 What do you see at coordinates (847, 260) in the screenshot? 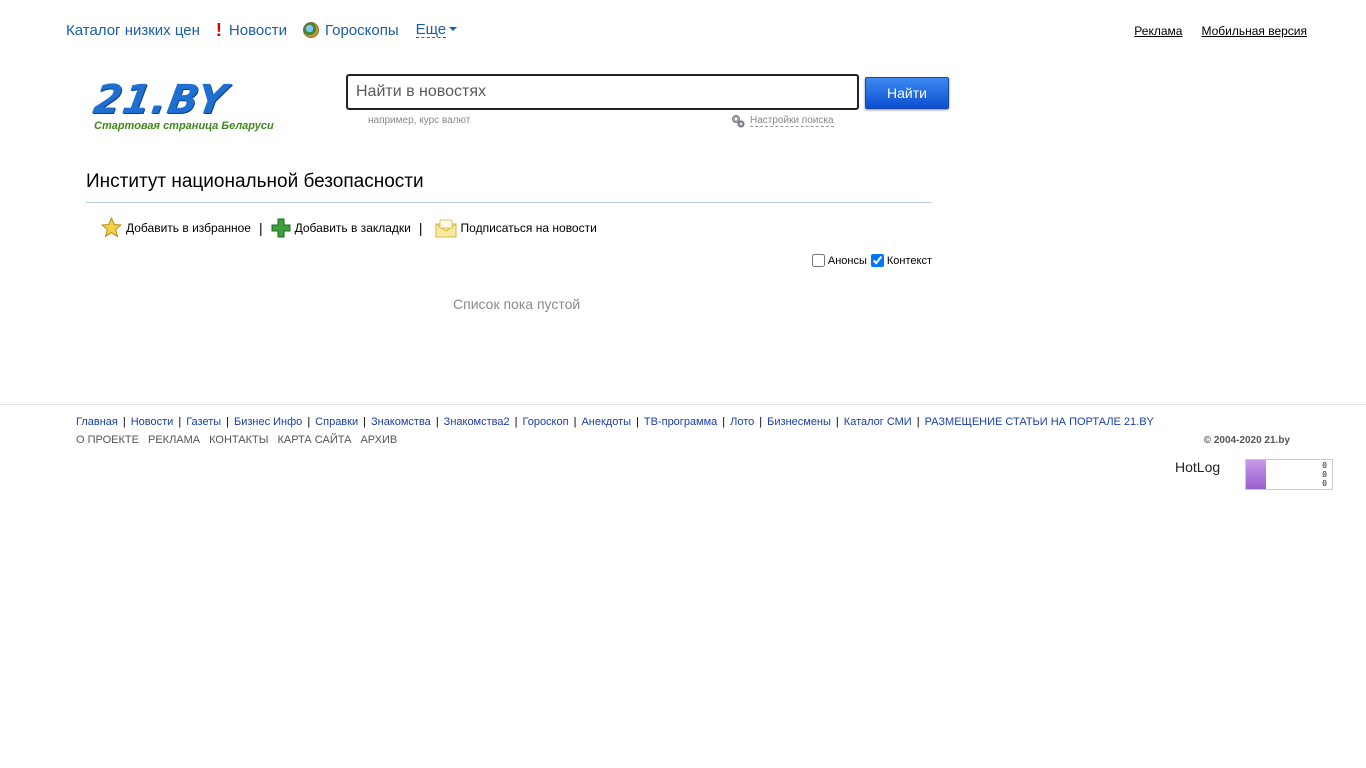
I see `announcements-label: Анонсы` at bounding box center [847, 260].